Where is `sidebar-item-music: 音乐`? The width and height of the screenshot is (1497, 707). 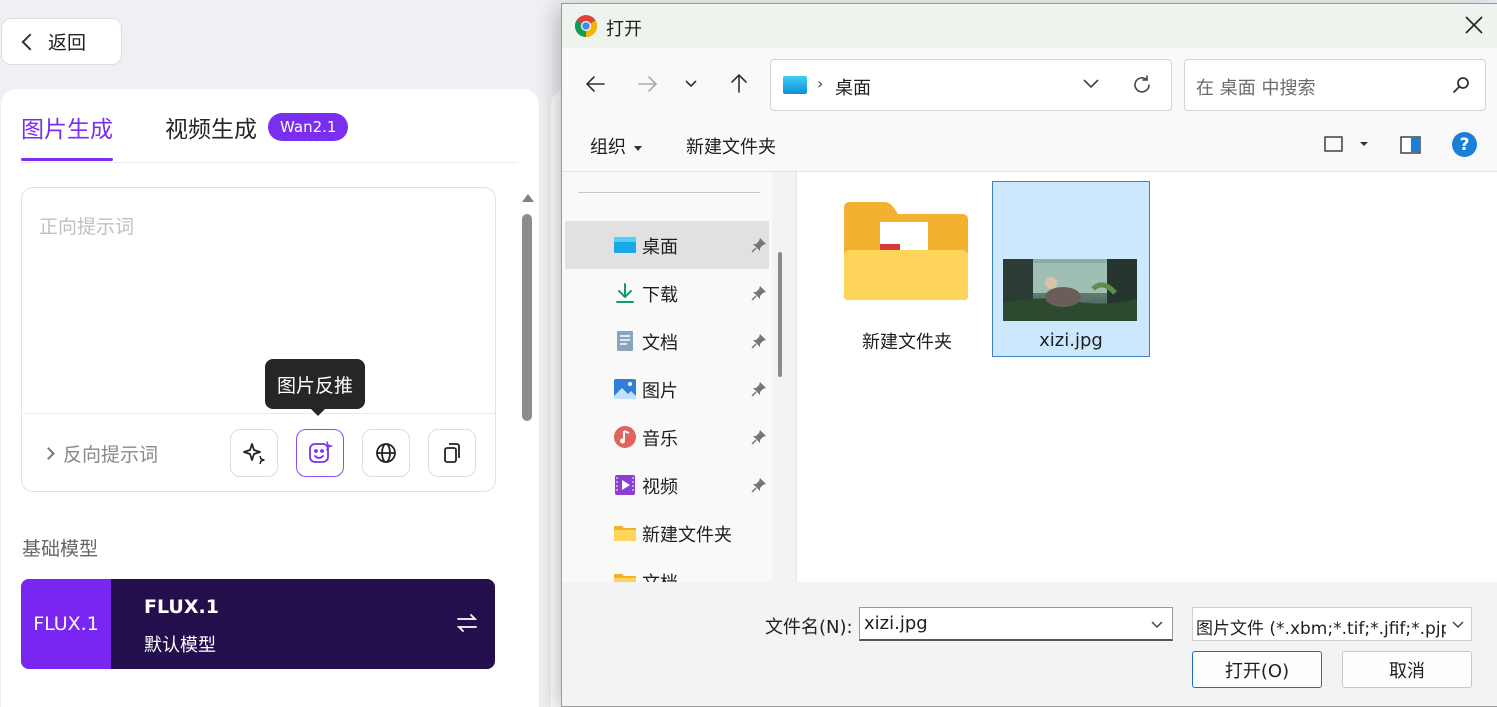 sidebar-item-music: 音乐 is located at coordinates (667, 437).